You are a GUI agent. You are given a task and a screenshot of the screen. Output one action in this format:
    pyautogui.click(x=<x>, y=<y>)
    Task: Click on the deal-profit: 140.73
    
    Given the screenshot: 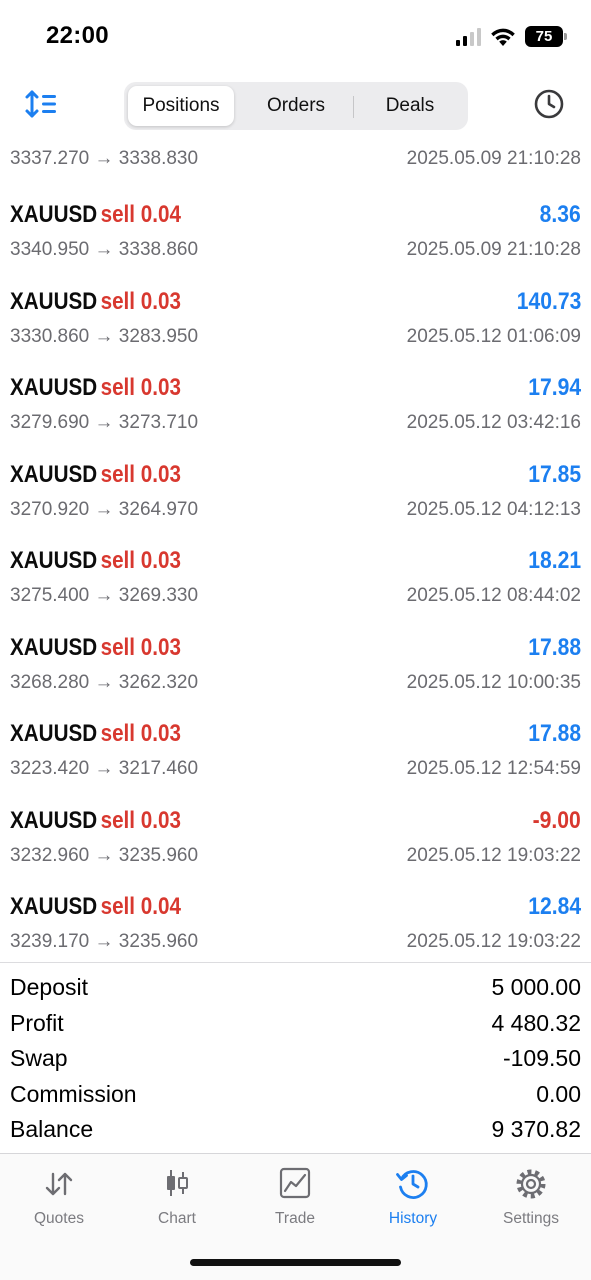 What is the action you would take?
    pyautogui.click(x=548, y=301)
    